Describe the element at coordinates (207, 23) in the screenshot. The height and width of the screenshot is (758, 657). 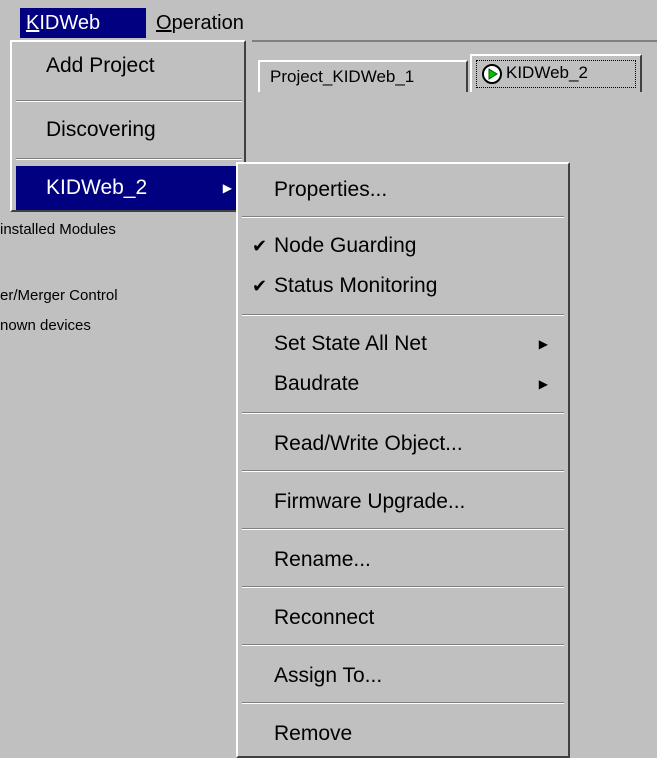
I see `menu-operation-label: peration` at that location.